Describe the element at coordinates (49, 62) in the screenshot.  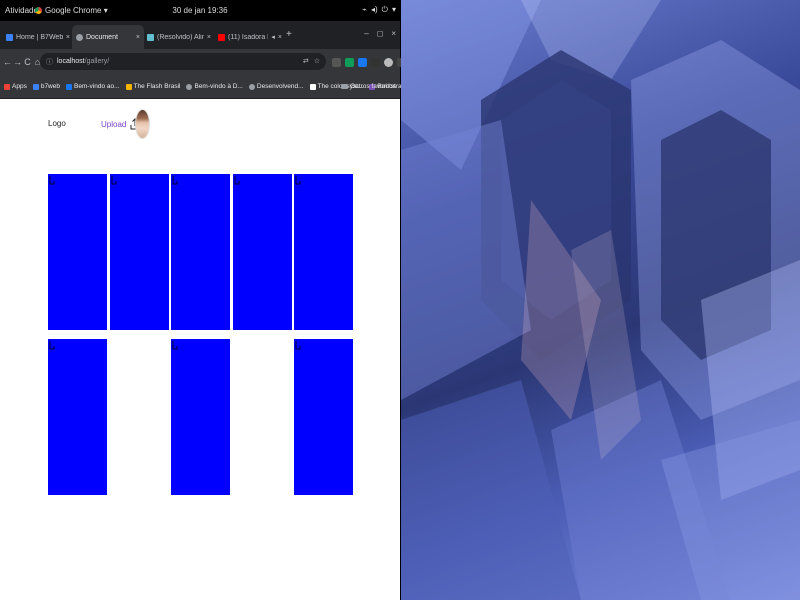
I see `info-icon: ⓘ` at that location.